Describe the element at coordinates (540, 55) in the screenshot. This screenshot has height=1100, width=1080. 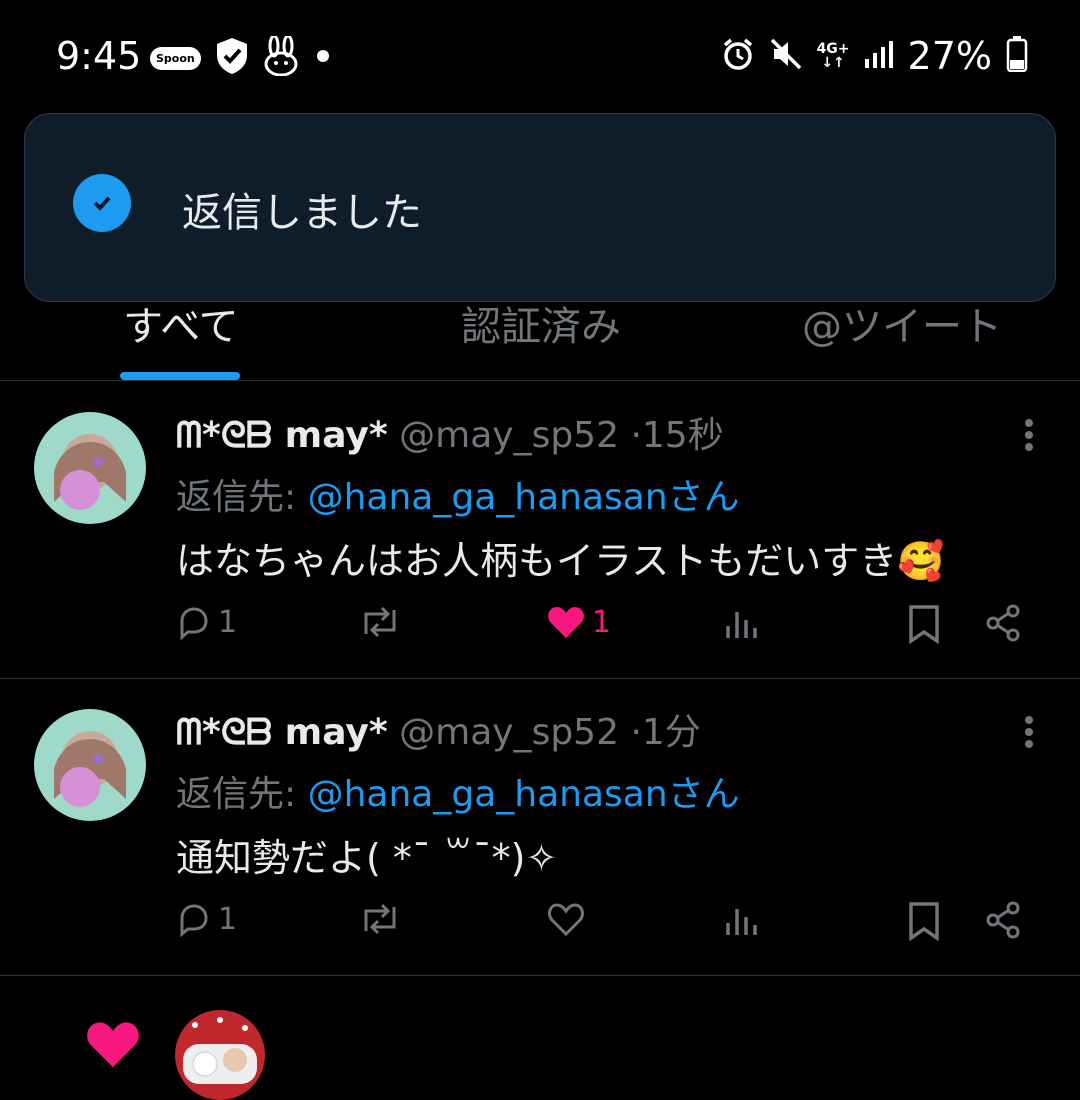
I see `status-bar: 9:45 Spoon 4G+ ↓↑ 27%` at that location.